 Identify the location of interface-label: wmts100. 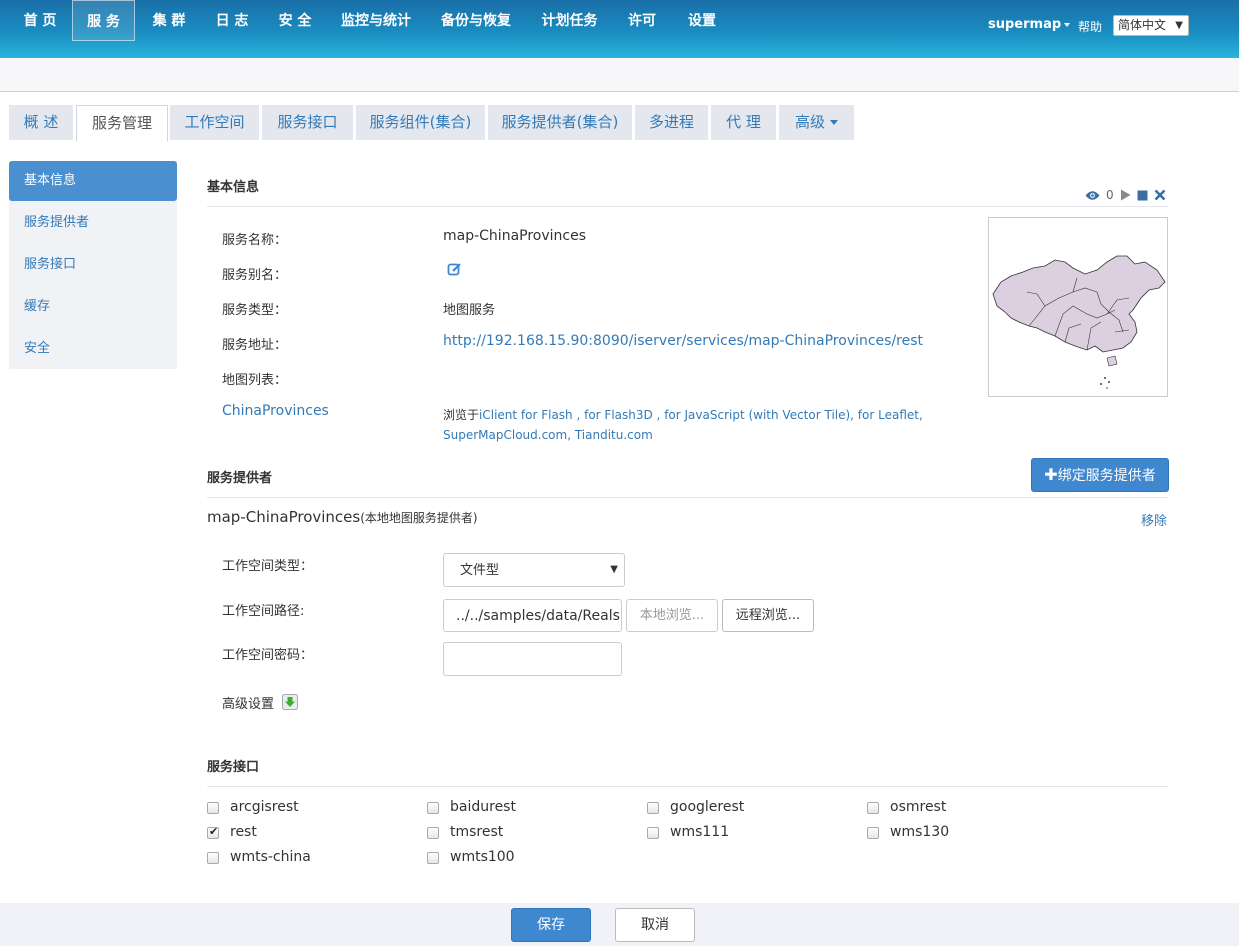
(482, 857).